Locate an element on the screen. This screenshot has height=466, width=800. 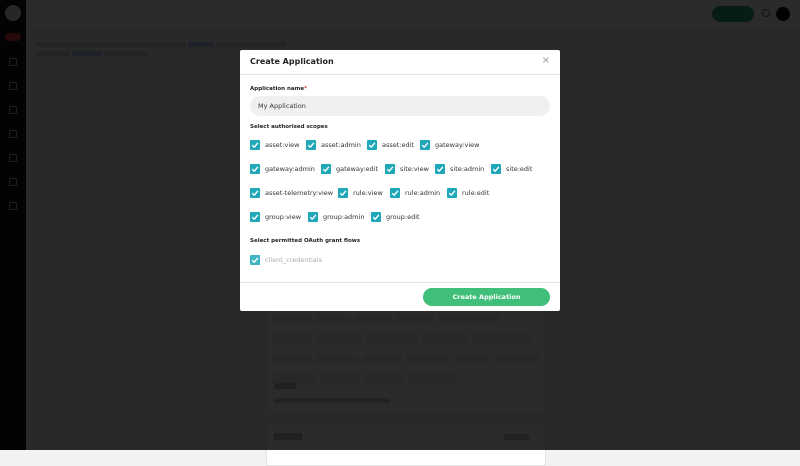
scope-label: site:admin is located at coordinates (467, 169).